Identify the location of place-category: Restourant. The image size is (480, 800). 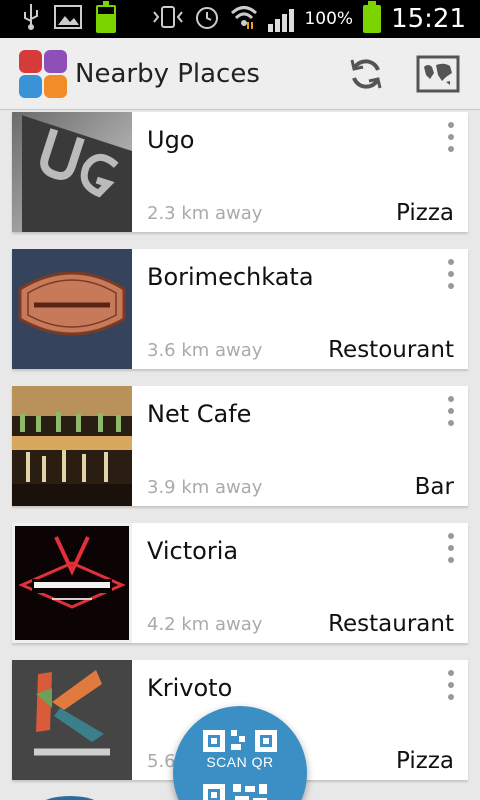
(391, 350).